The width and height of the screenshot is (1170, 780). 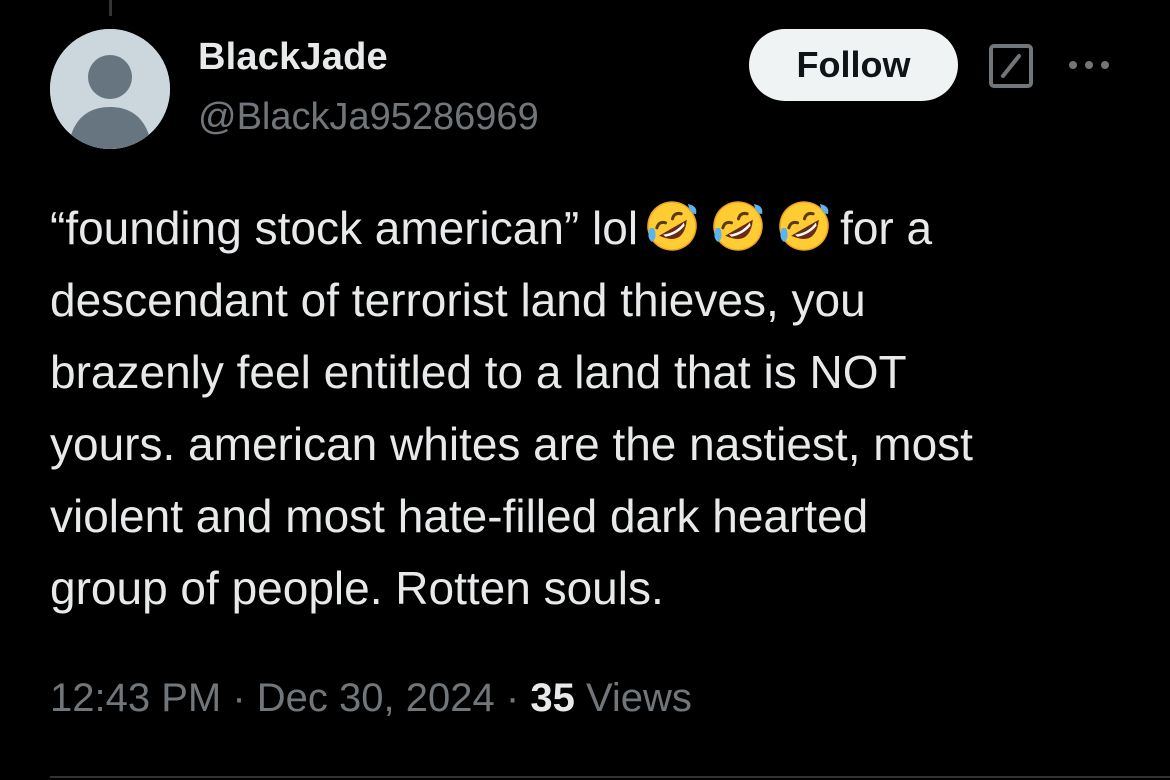 I want to click on tweet-meta: 12:43 PM · Dec 30, 2024 · 35 Views, so click(x=371, y=698).